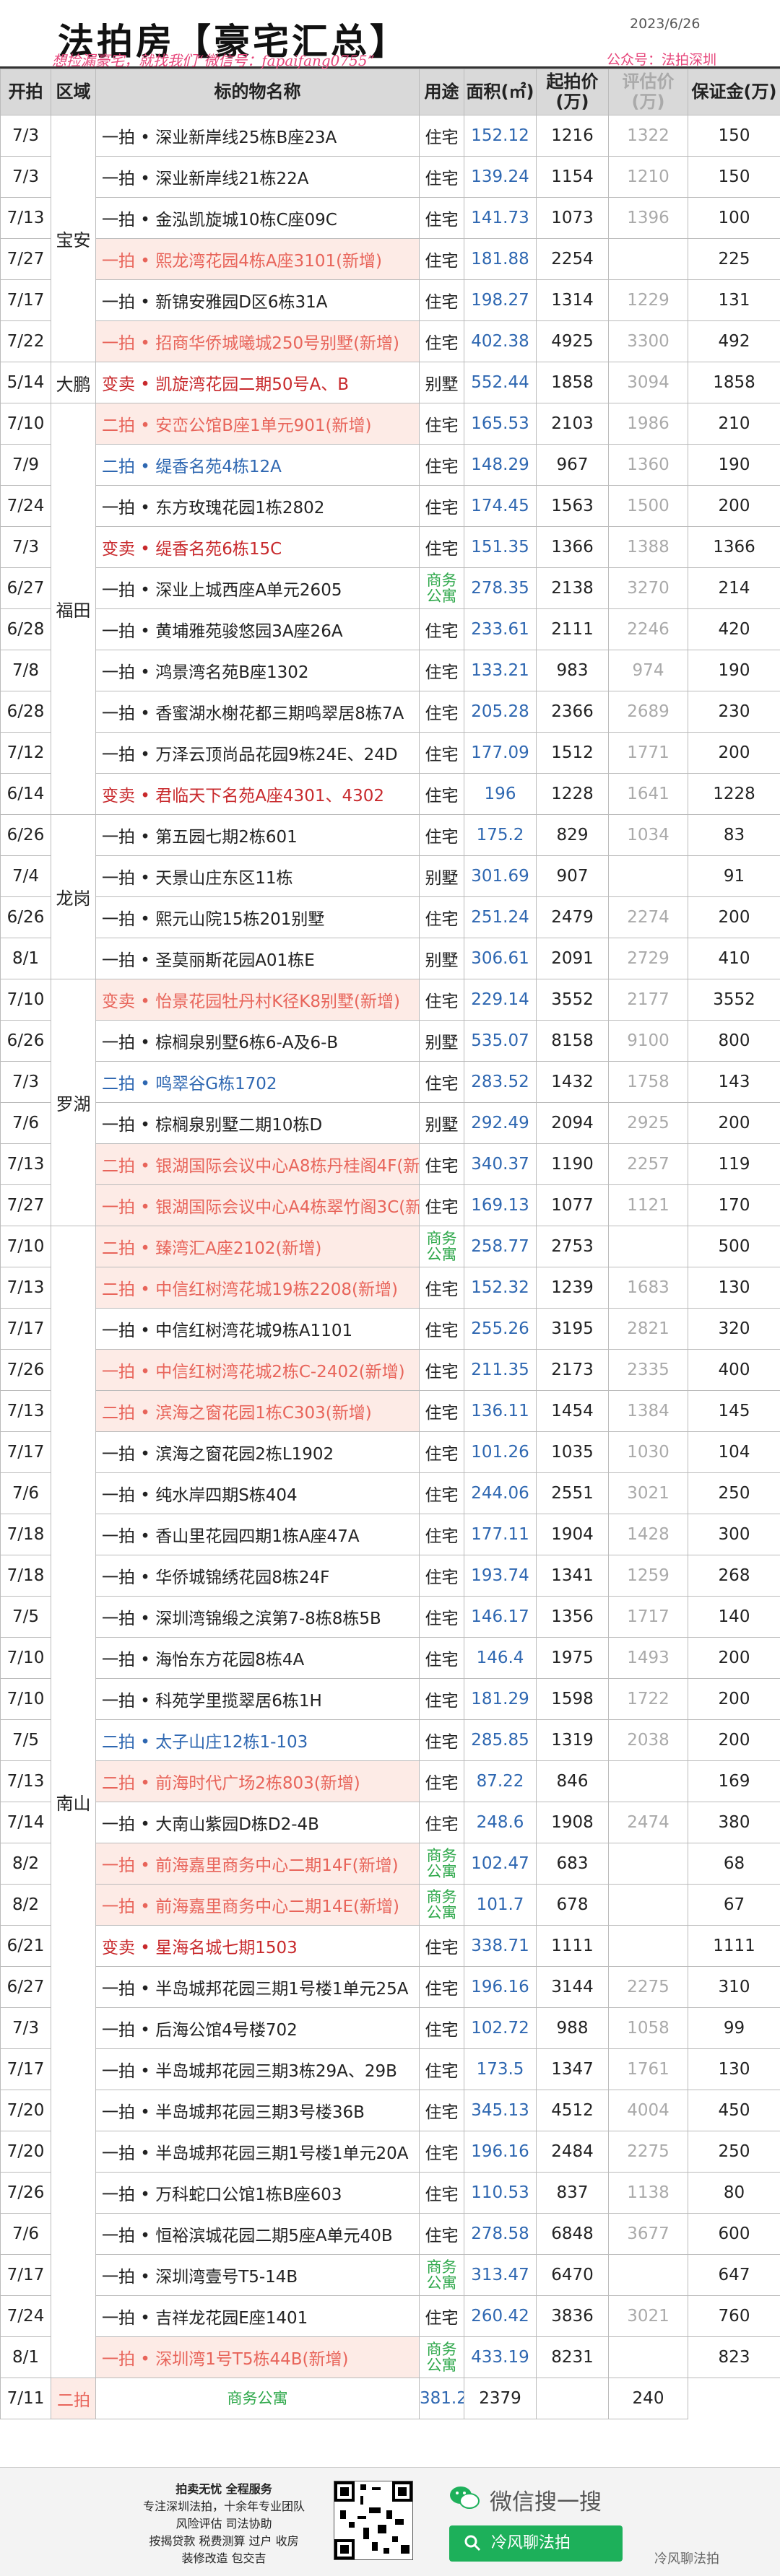  I want to click on cell-property-name: 一拍 • 东方玫瑰花园1栋2802, so click(257, 506).